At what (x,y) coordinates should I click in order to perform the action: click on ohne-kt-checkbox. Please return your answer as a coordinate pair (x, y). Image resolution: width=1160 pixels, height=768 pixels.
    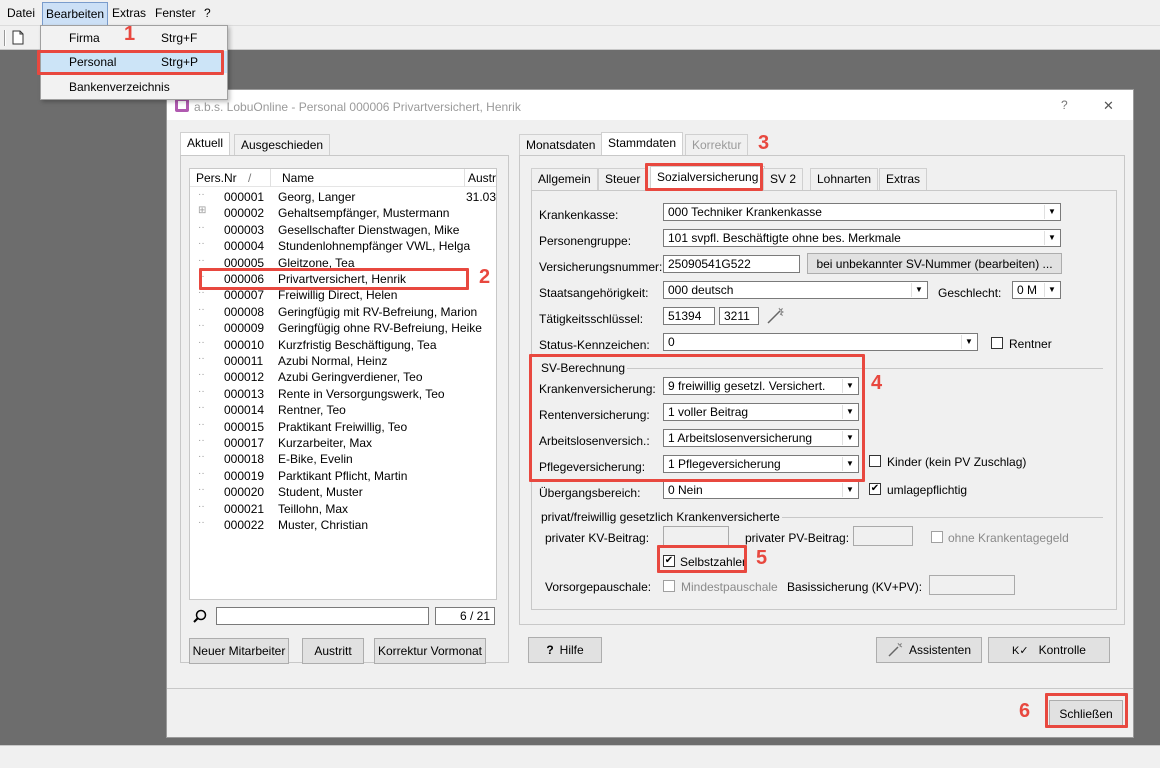
    Looking at the image, I should click on (937, 537).